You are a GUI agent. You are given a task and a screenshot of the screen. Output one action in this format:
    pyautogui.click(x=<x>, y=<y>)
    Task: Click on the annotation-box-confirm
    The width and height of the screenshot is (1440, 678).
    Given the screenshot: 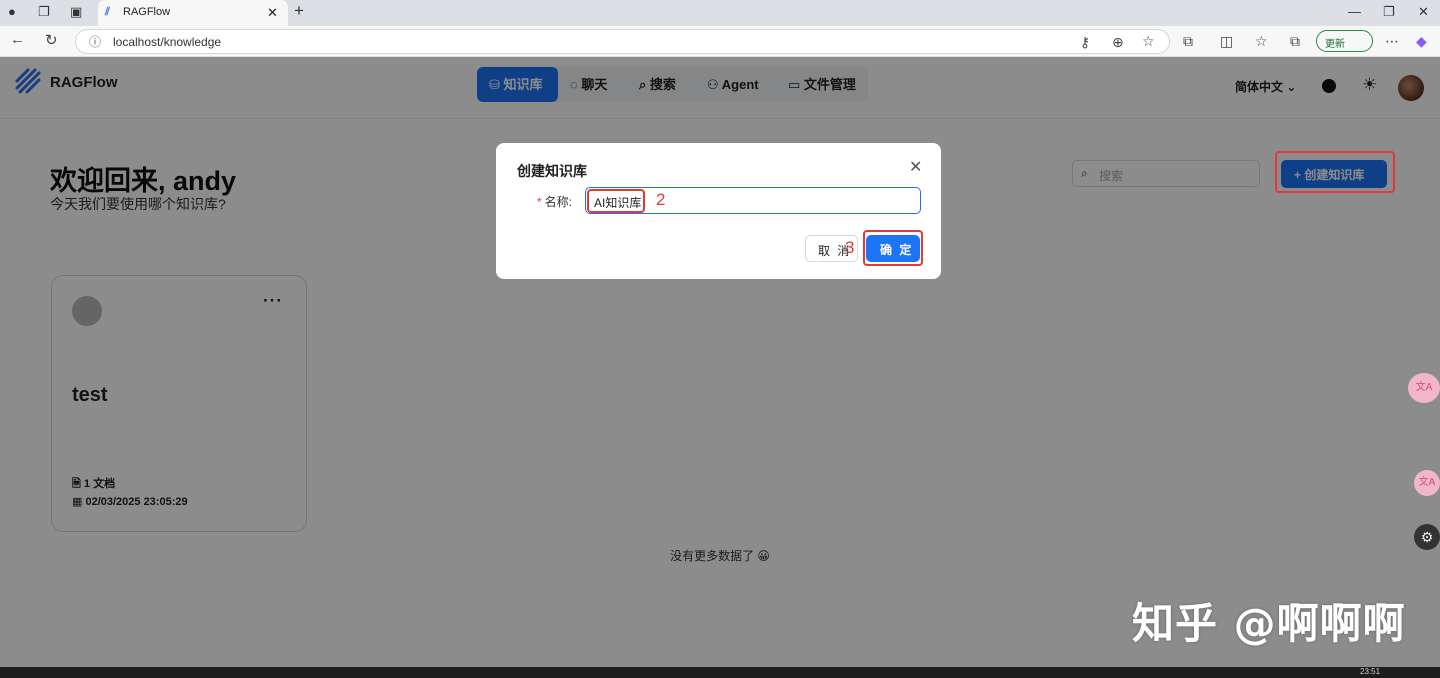 What is the action you would take?
    pyautogui.click(x=893, y=248)
    